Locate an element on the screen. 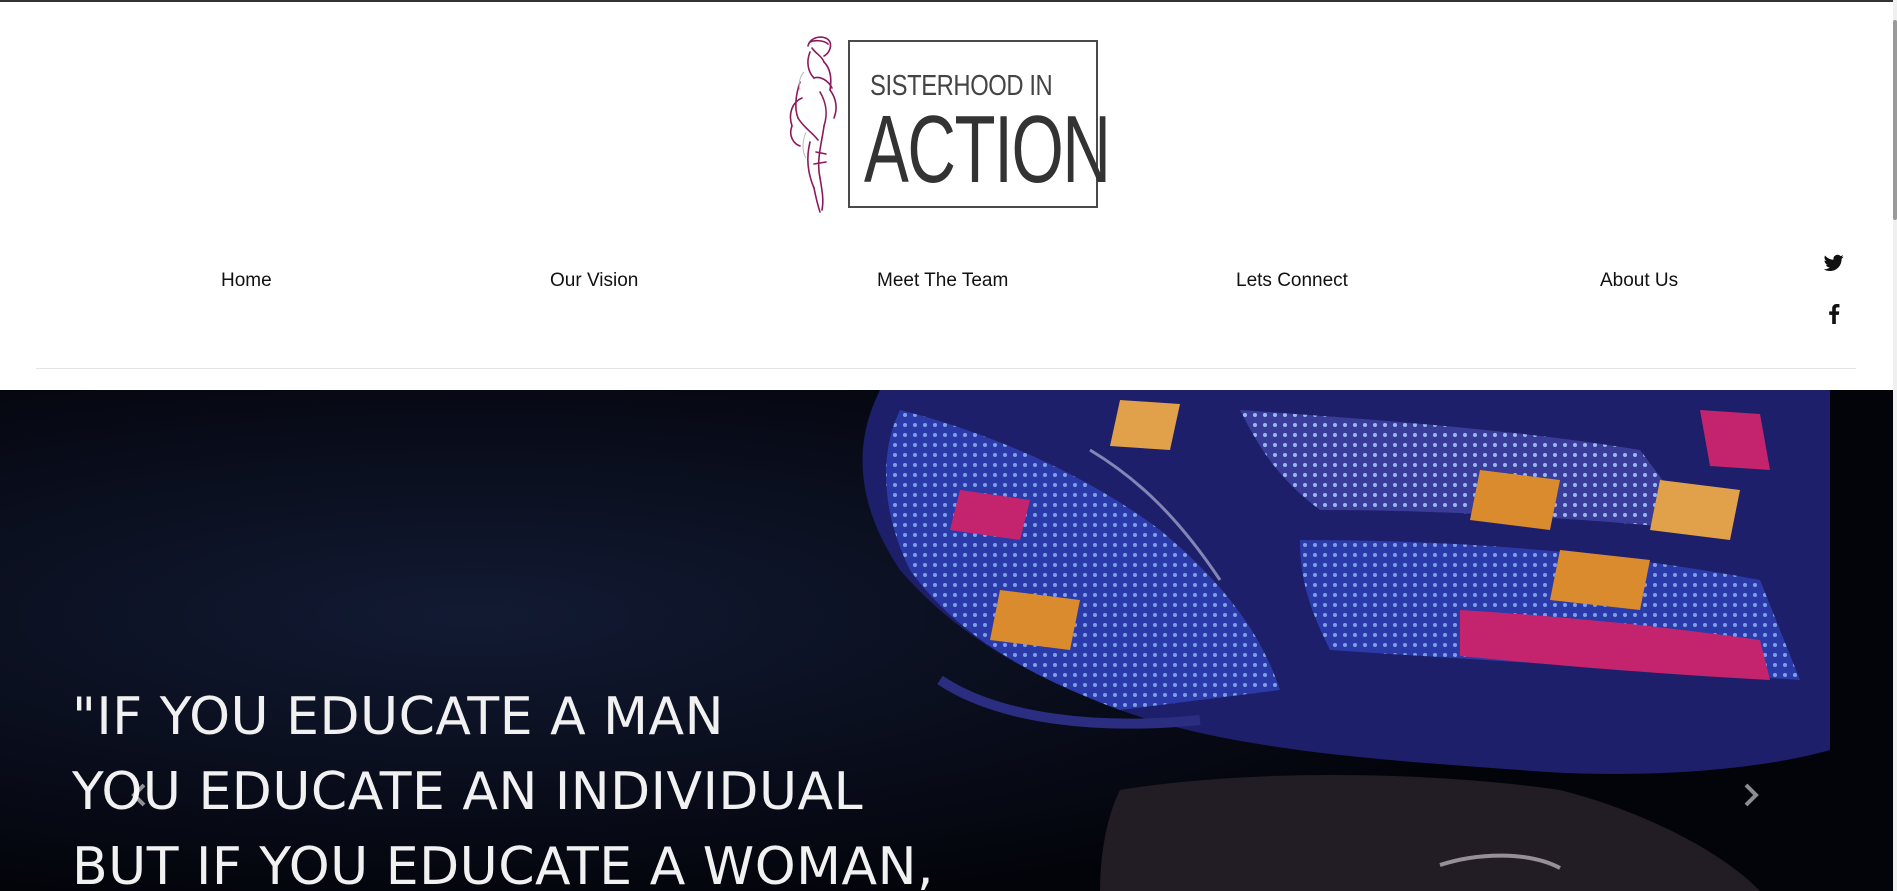 The image size is (1897, 891). chevron-left-icon is located at coordinates (140, 795).